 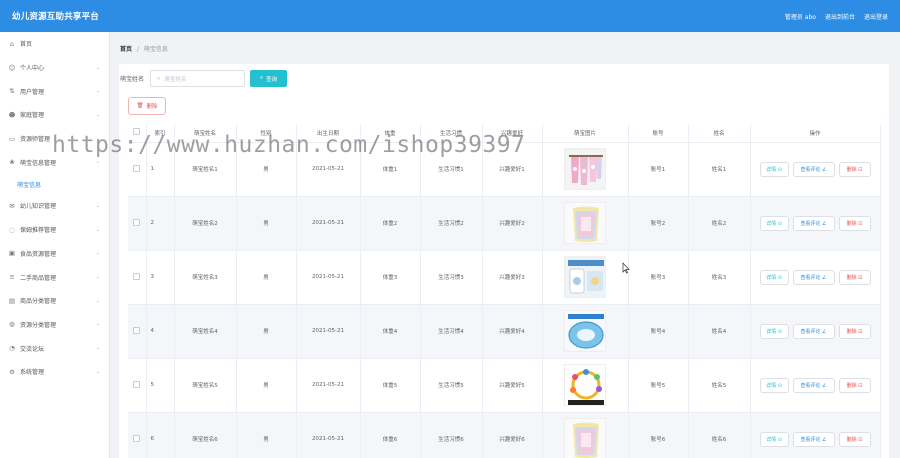 I want to click on user-icon: ☺, so click(x=12, y=67).